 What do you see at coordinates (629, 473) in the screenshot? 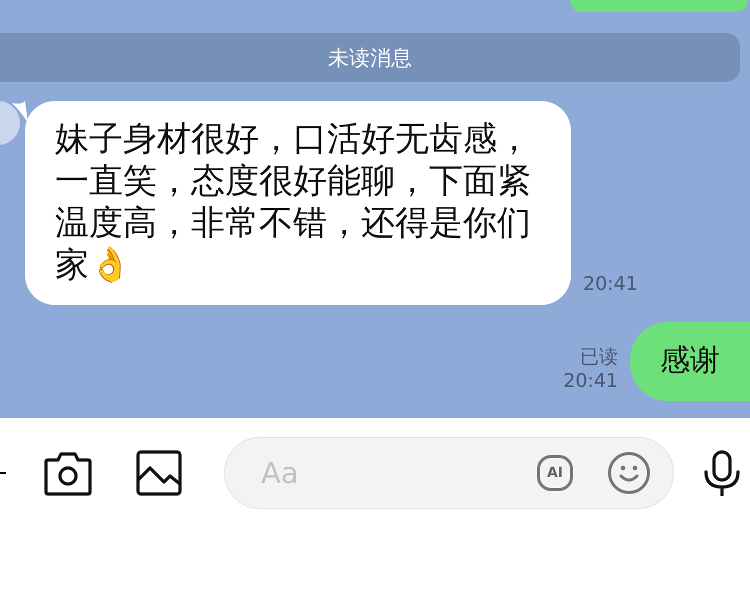
I see `emoji-icon` at bounding box center [629, 473].